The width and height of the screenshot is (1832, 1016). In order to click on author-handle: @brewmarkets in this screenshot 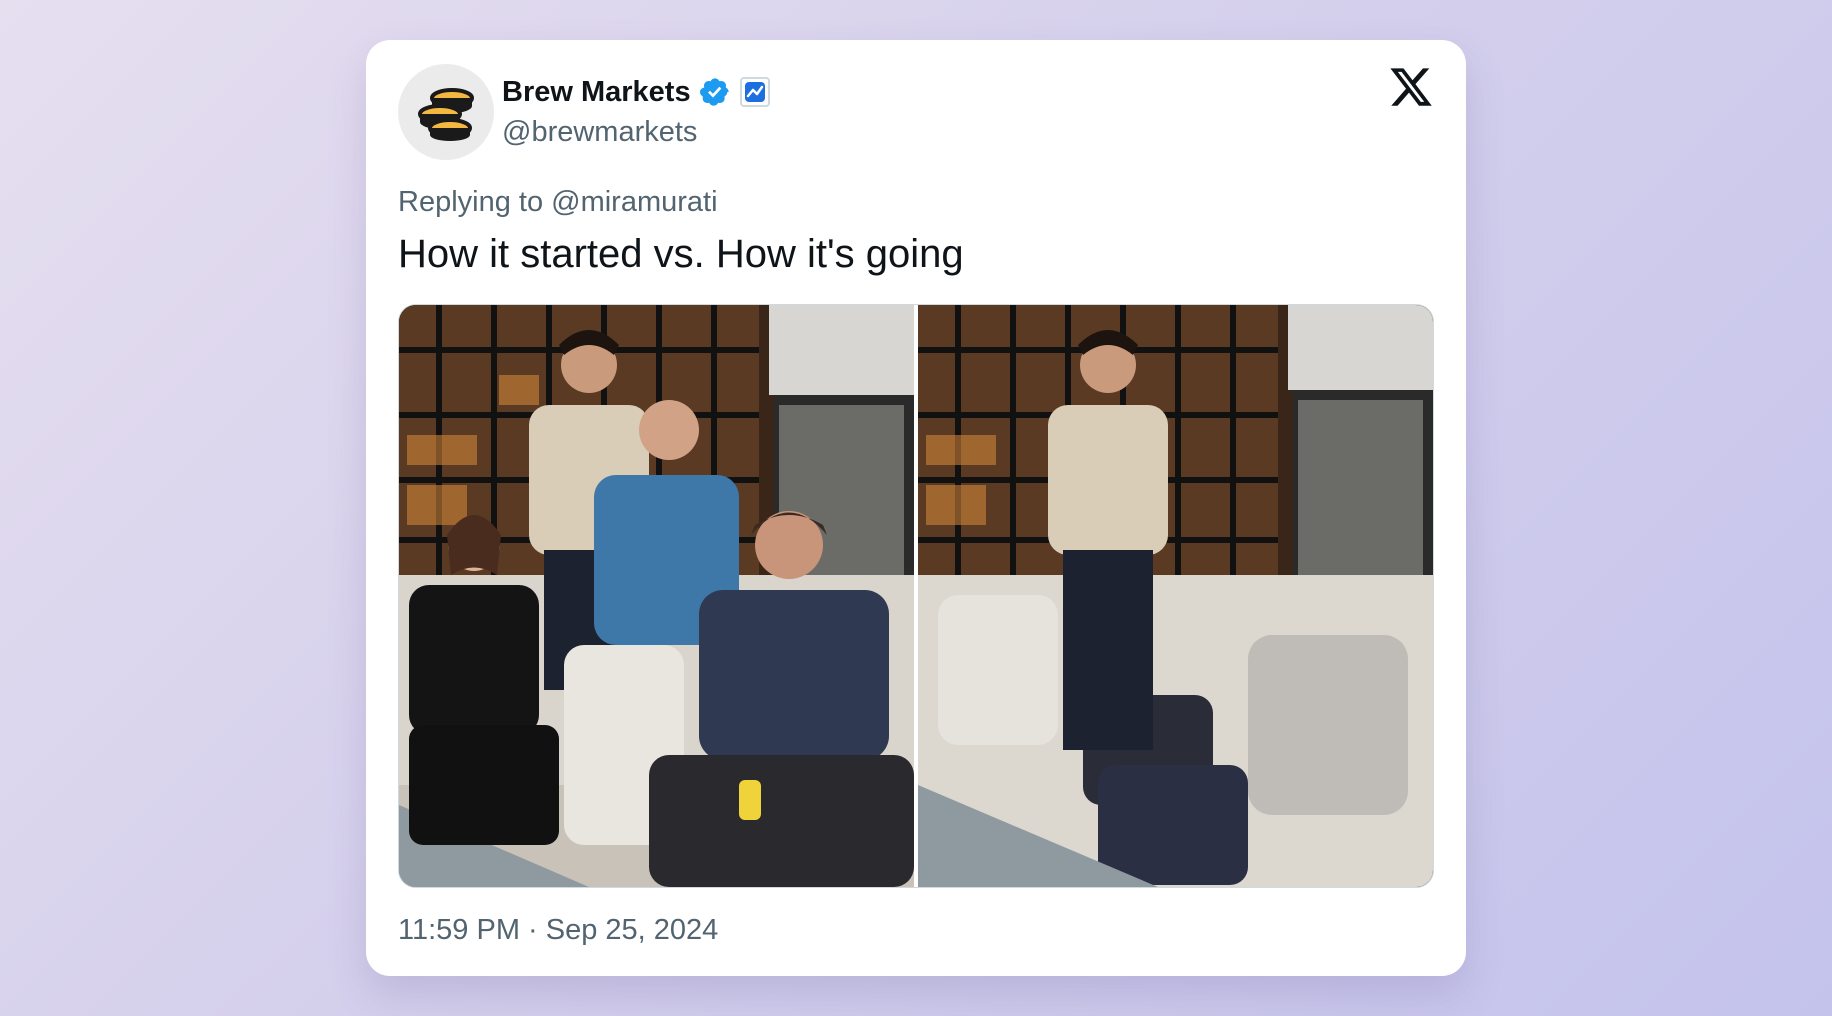, I will do `click(599, 132)`.